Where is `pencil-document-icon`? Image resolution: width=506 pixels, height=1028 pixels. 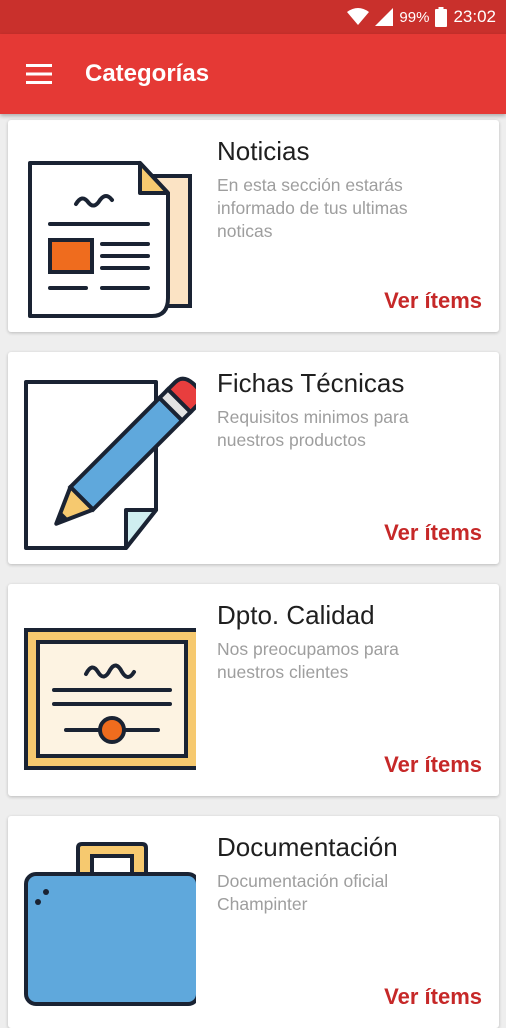
pencil-document-icon is located at coordinates (110, 463).